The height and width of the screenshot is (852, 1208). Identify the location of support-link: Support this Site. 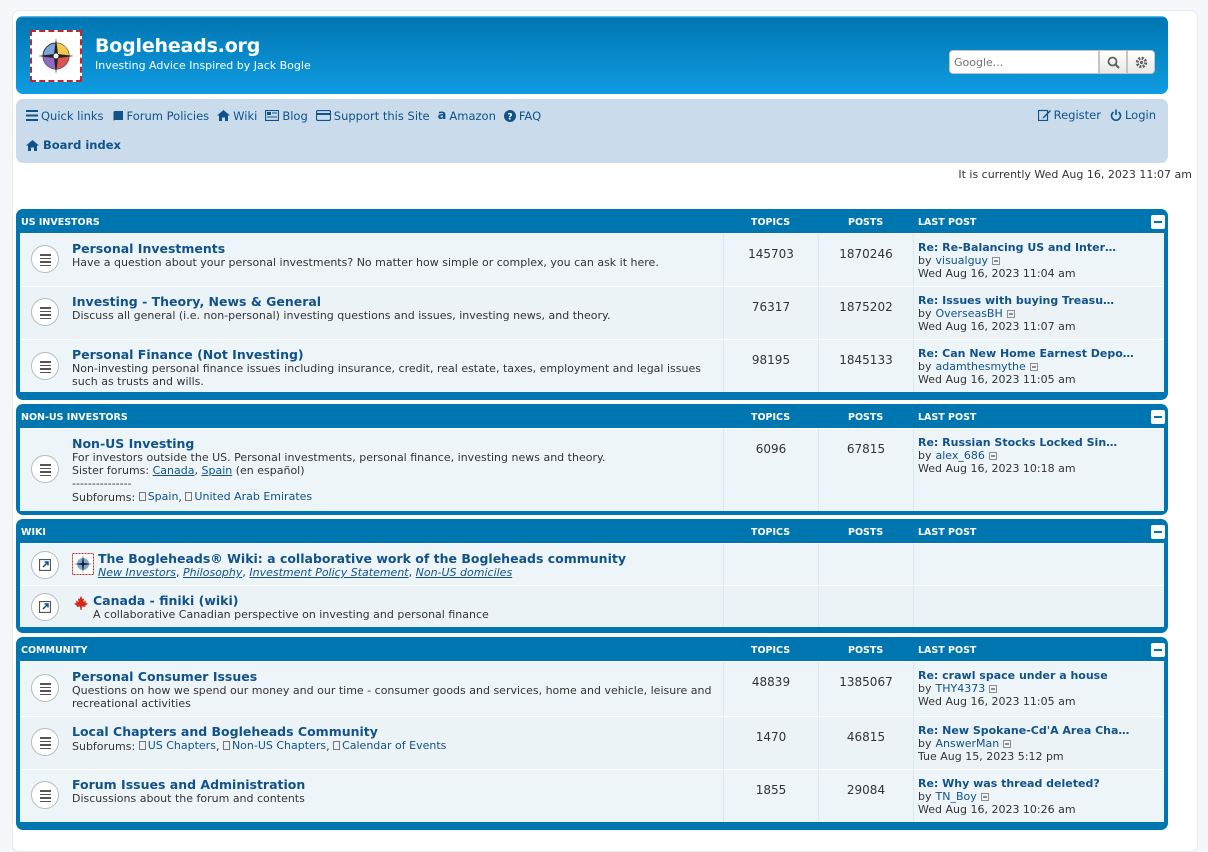
(372, 116).